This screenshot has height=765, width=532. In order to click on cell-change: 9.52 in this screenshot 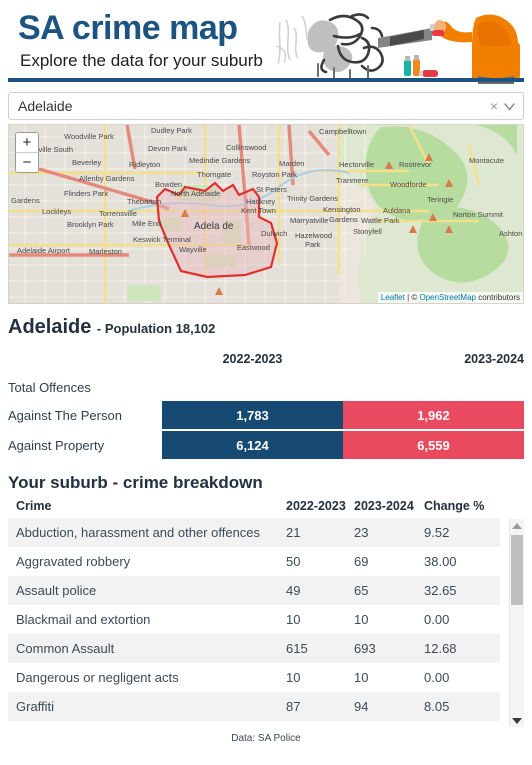, I will do `click(462, 532)`.